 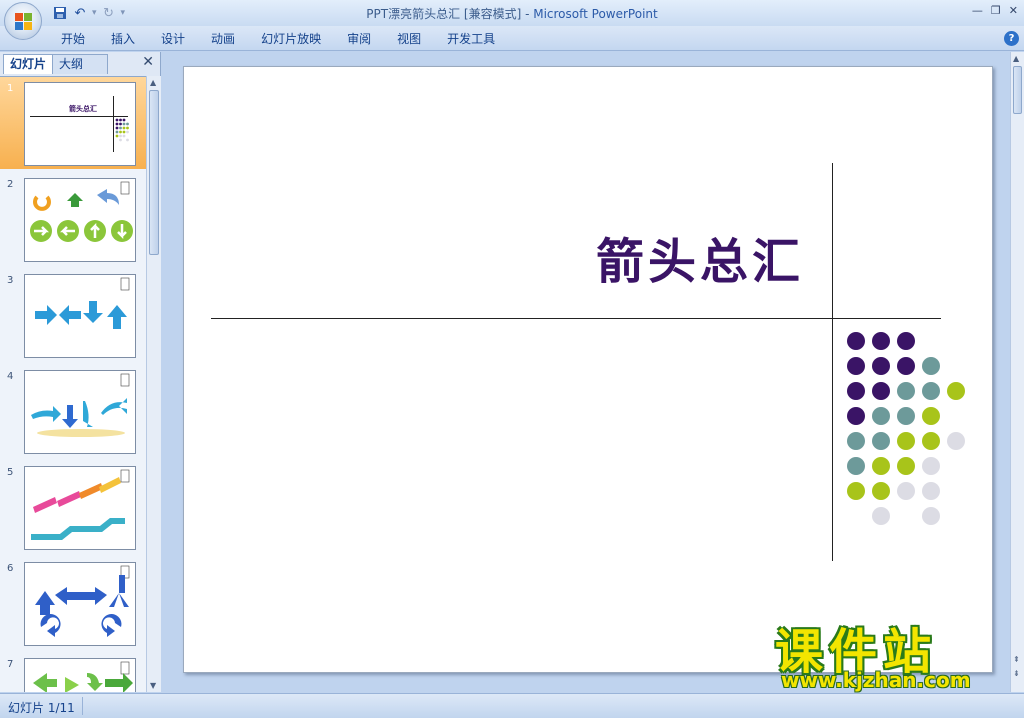 What do you see at coordinates (494, 257) in the screenshot?
I see `slide-title: 箭头总汇` at bounding box center [494, 257].